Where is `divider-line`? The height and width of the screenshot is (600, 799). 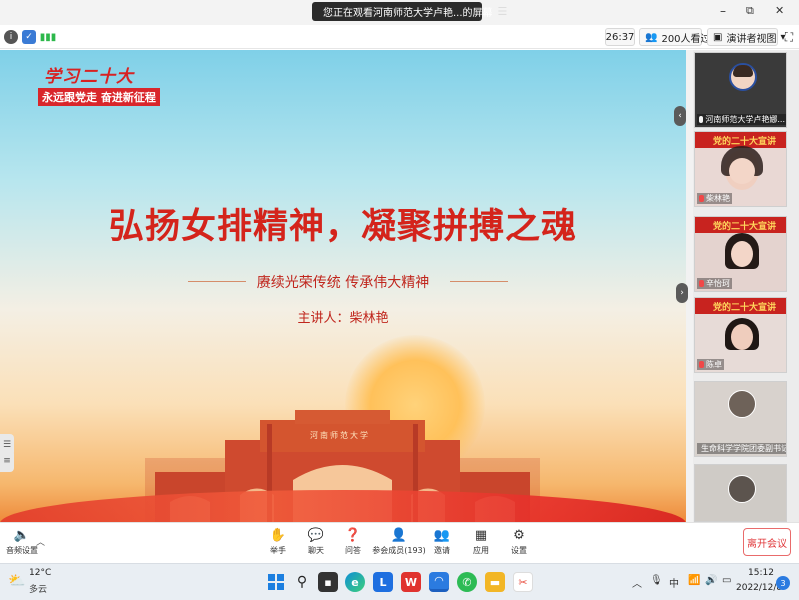 divider-line is located at coordinates (479, 281).